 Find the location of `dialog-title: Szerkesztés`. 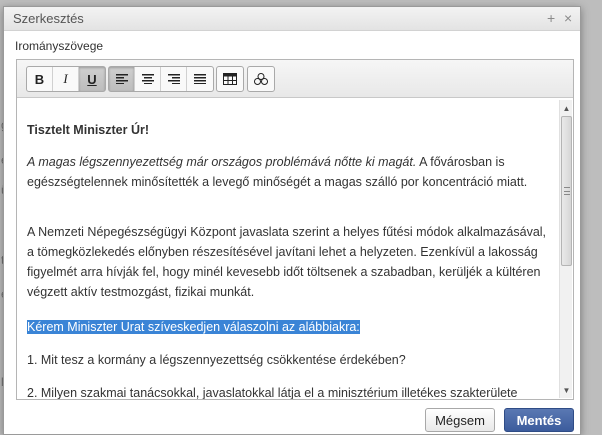

dialog-title: Szerkesztés is located at coordinates (48, 18).